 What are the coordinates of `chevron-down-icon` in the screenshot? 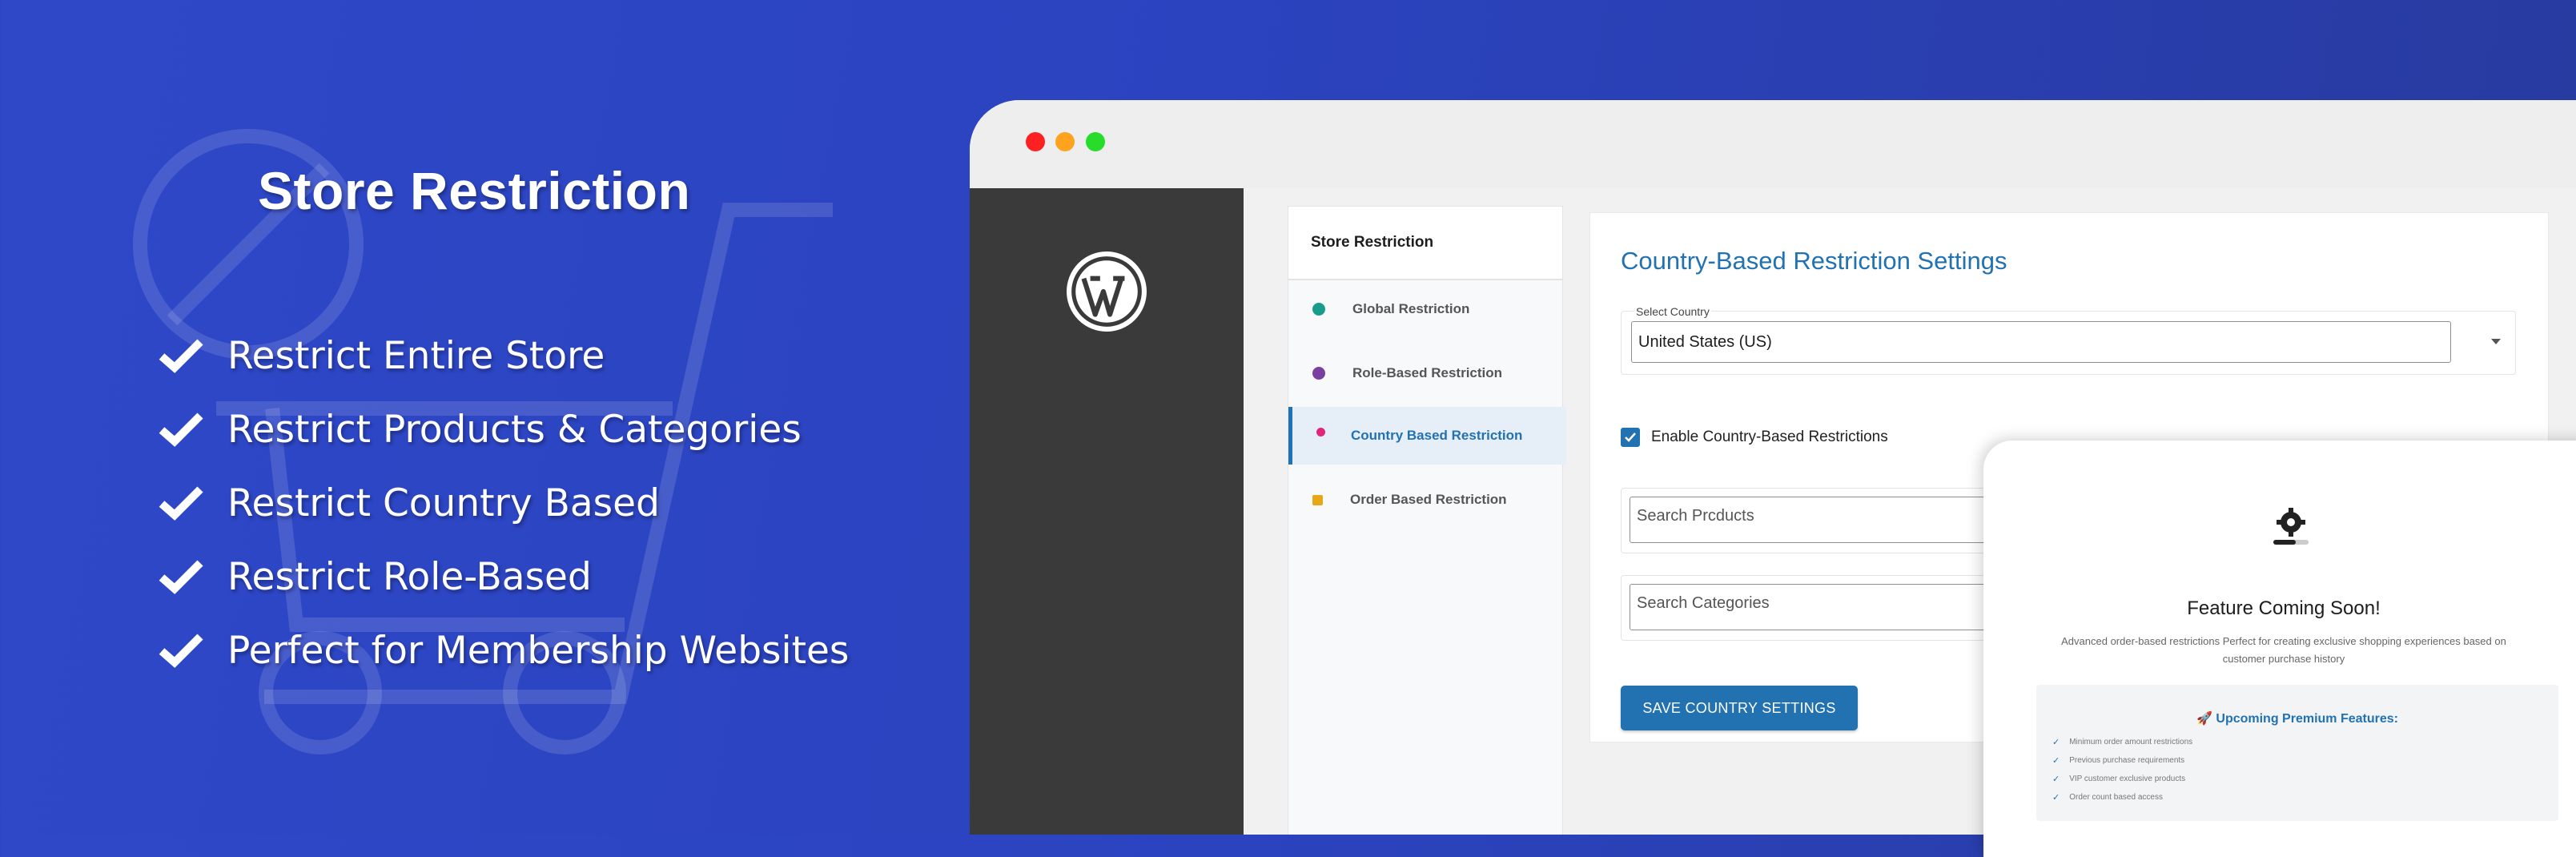 It's located at (2496, 341).